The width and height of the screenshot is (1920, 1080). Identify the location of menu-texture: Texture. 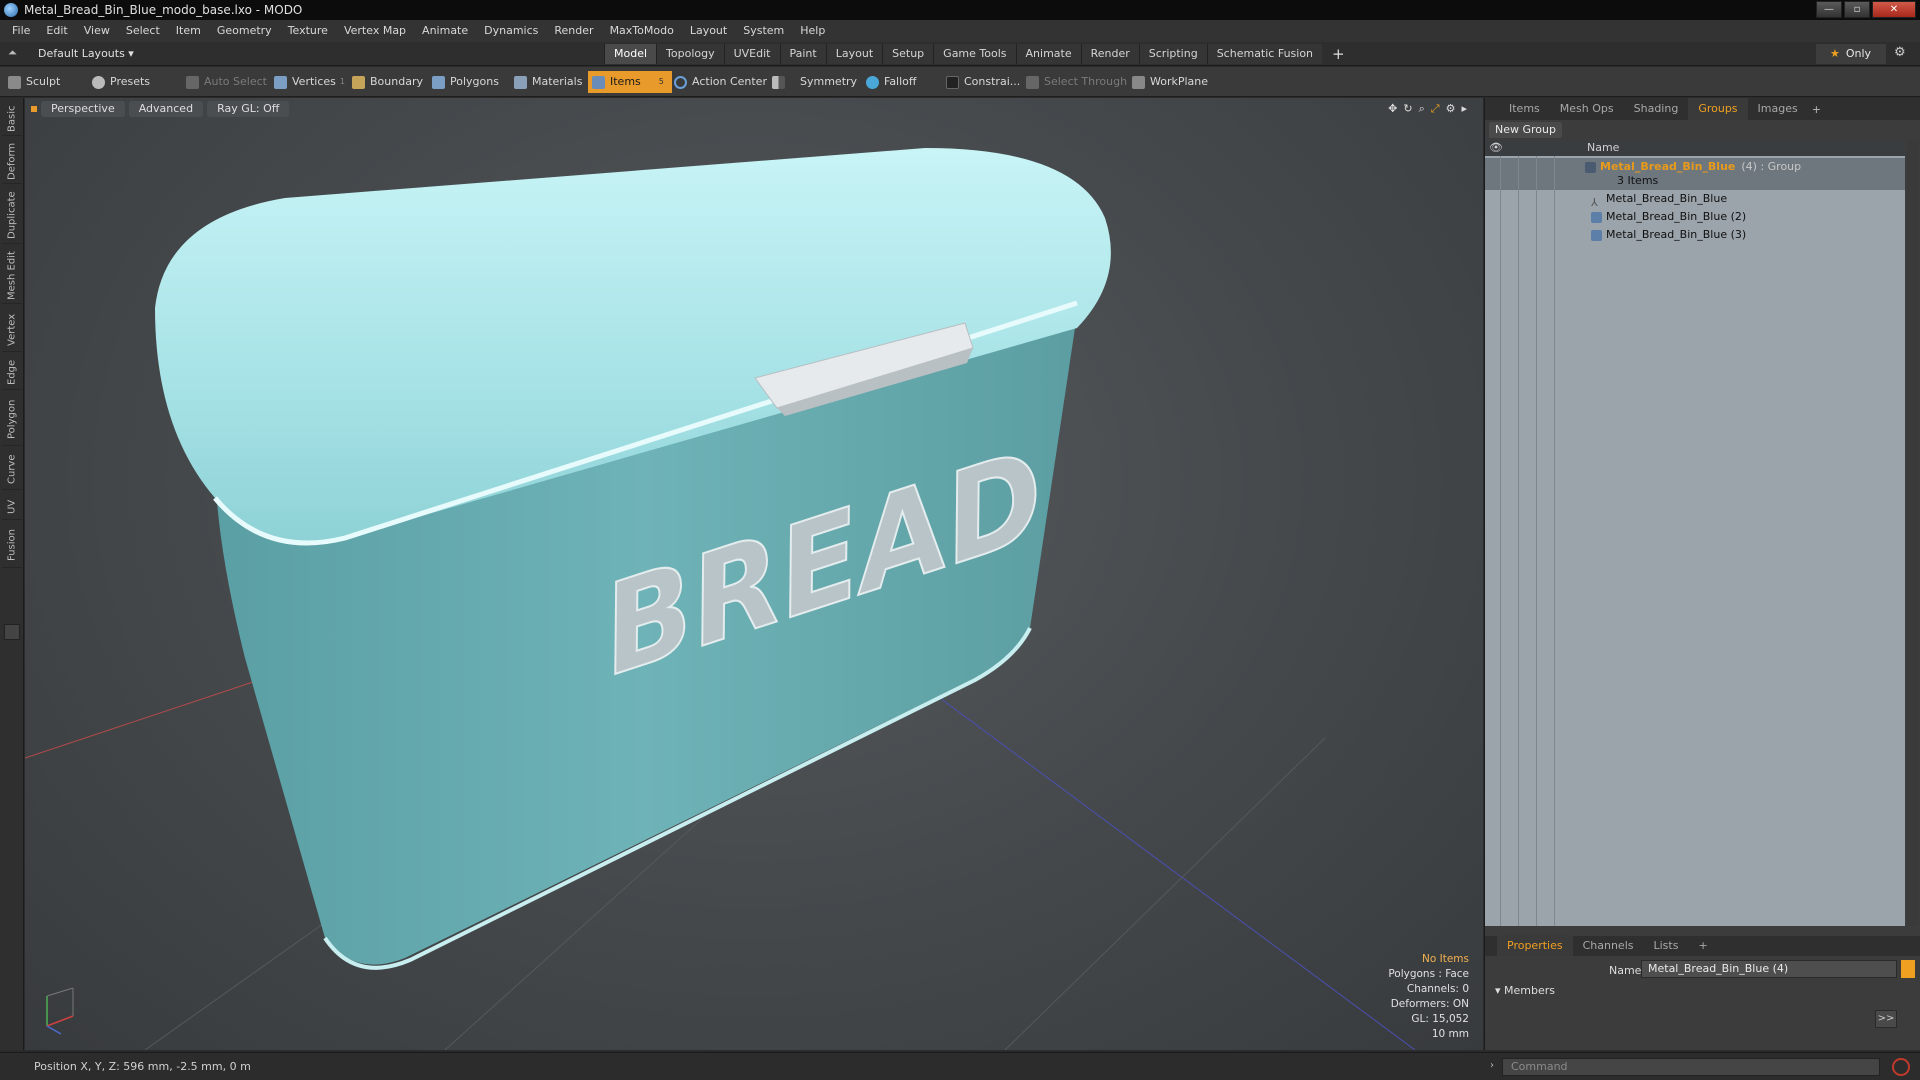
(308, 31).